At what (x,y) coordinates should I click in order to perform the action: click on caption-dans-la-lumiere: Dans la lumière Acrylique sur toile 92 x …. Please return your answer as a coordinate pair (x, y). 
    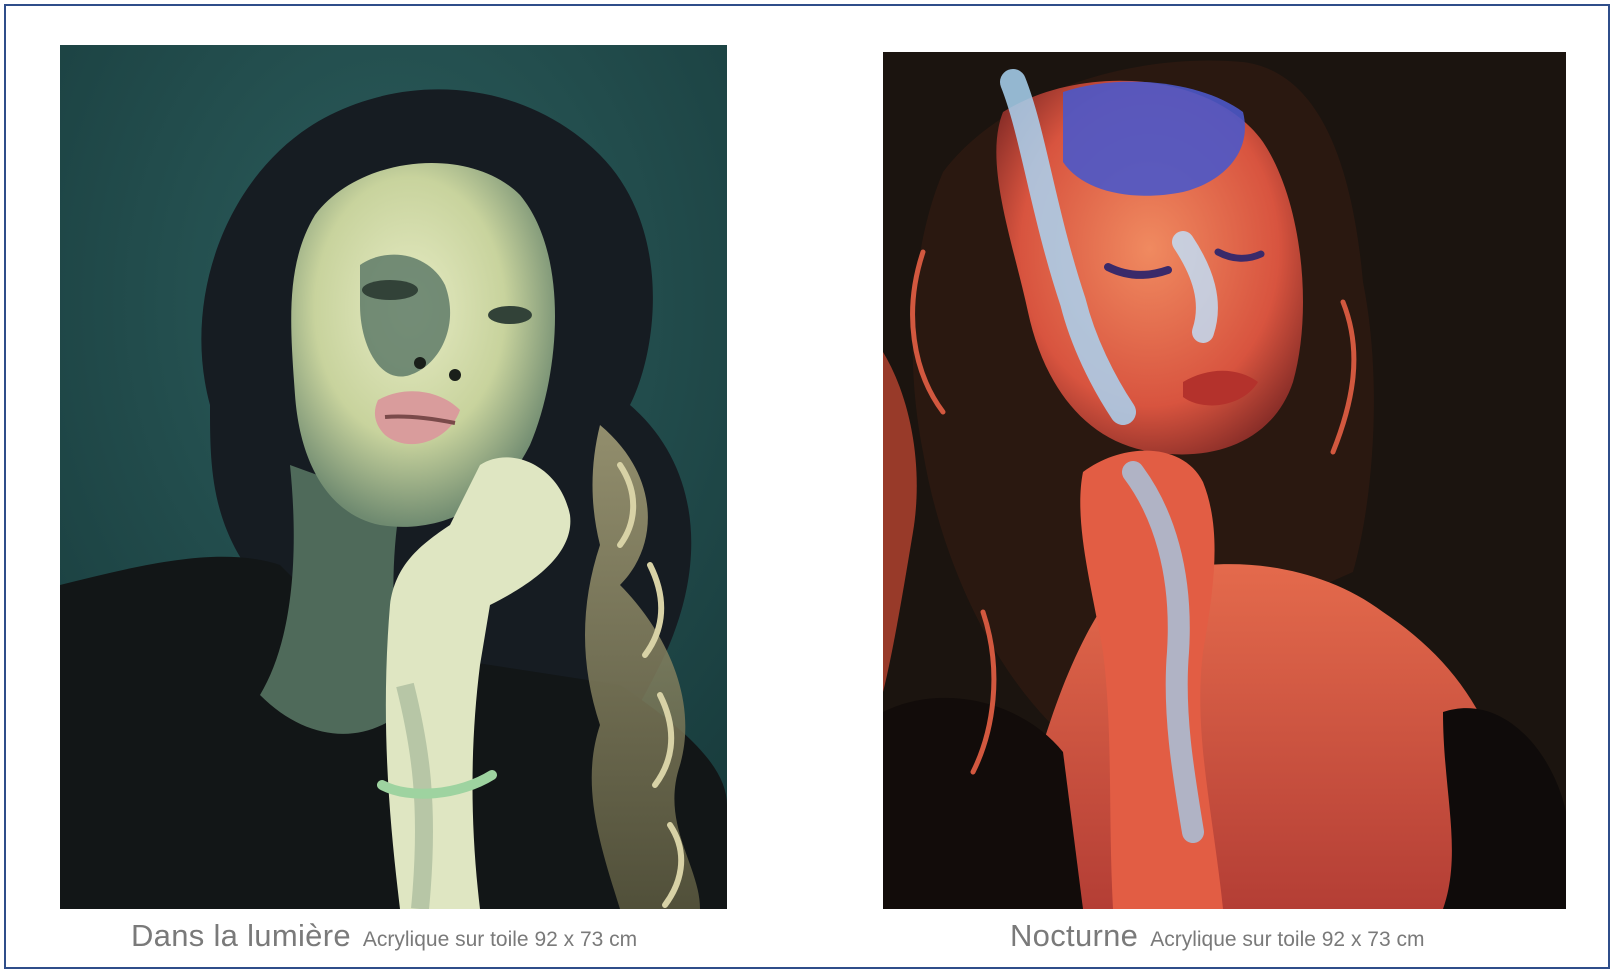
    Looking at the image, I should click on (384, 936).